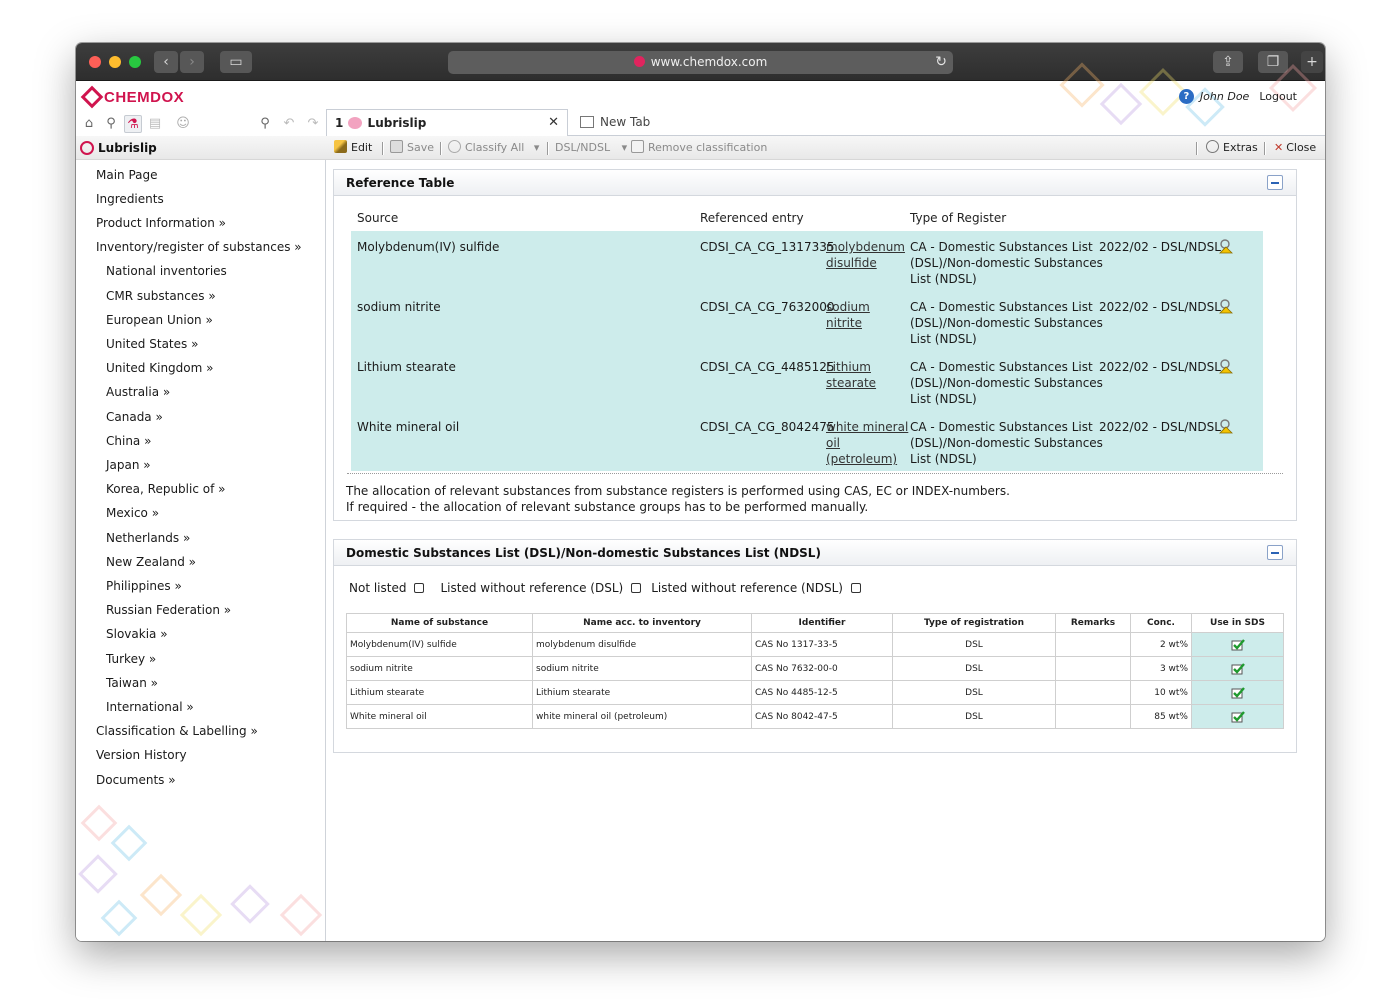 The width and height of the screenshot is (1400, 1000). What do you see at coordinates (397, 123) in the screenshot?
I see `tab-label: Lubrislip` at bounding box center [397, 123].